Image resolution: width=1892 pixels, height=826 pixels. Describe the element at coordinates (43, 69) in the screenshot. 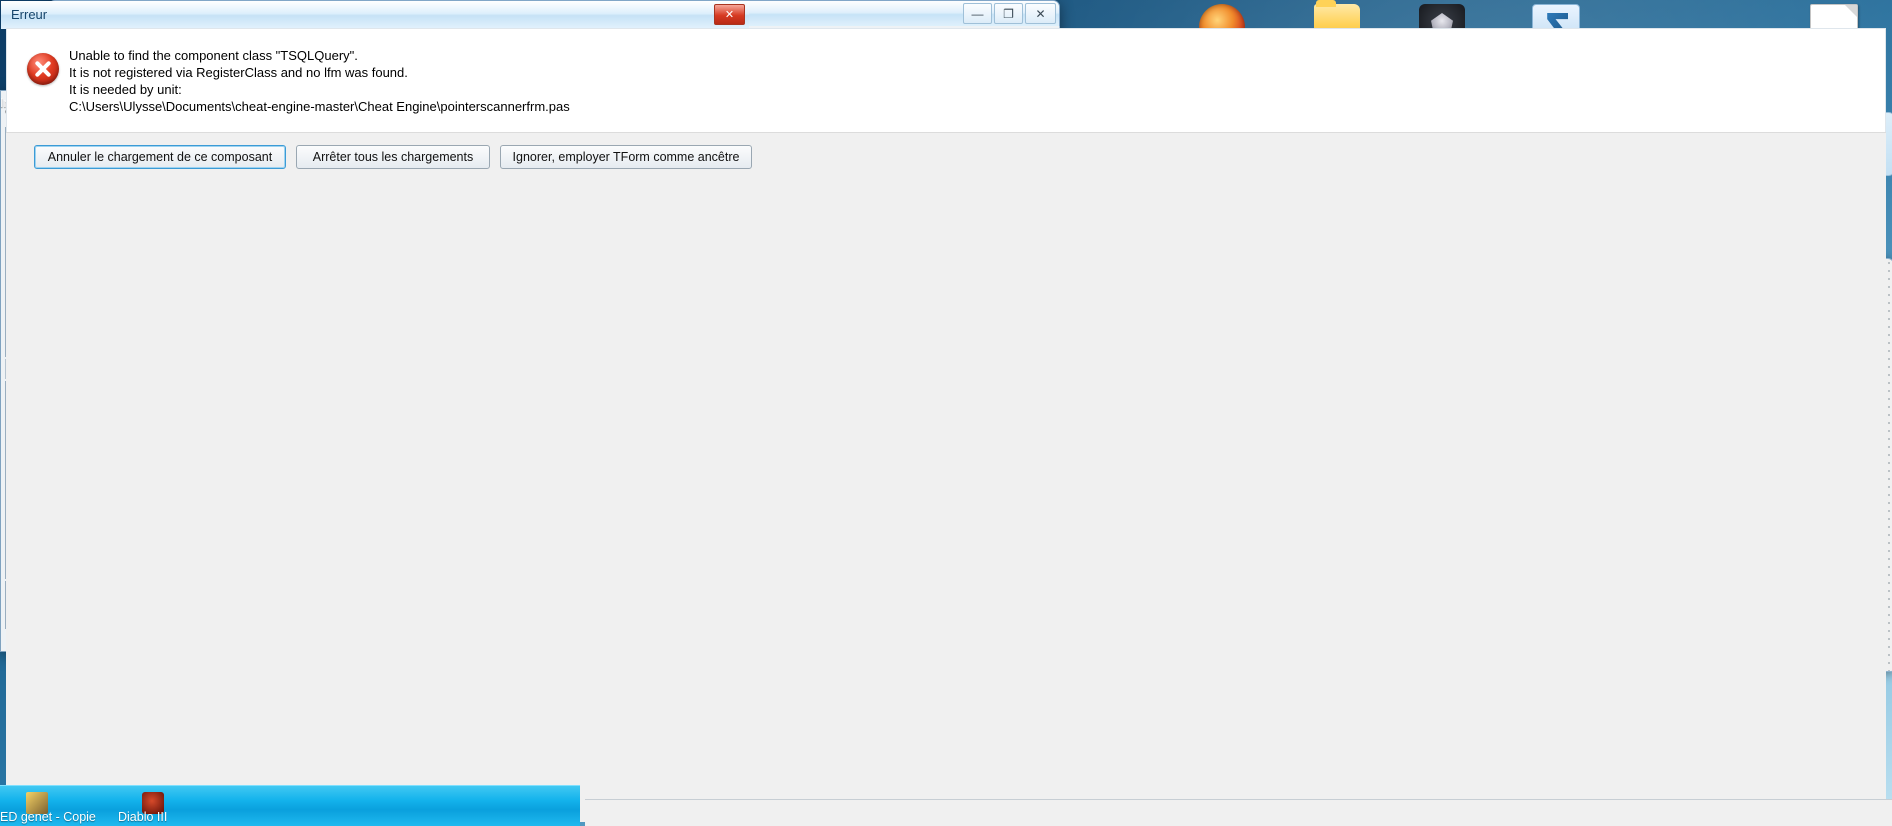

I see `error-icon` at that location.